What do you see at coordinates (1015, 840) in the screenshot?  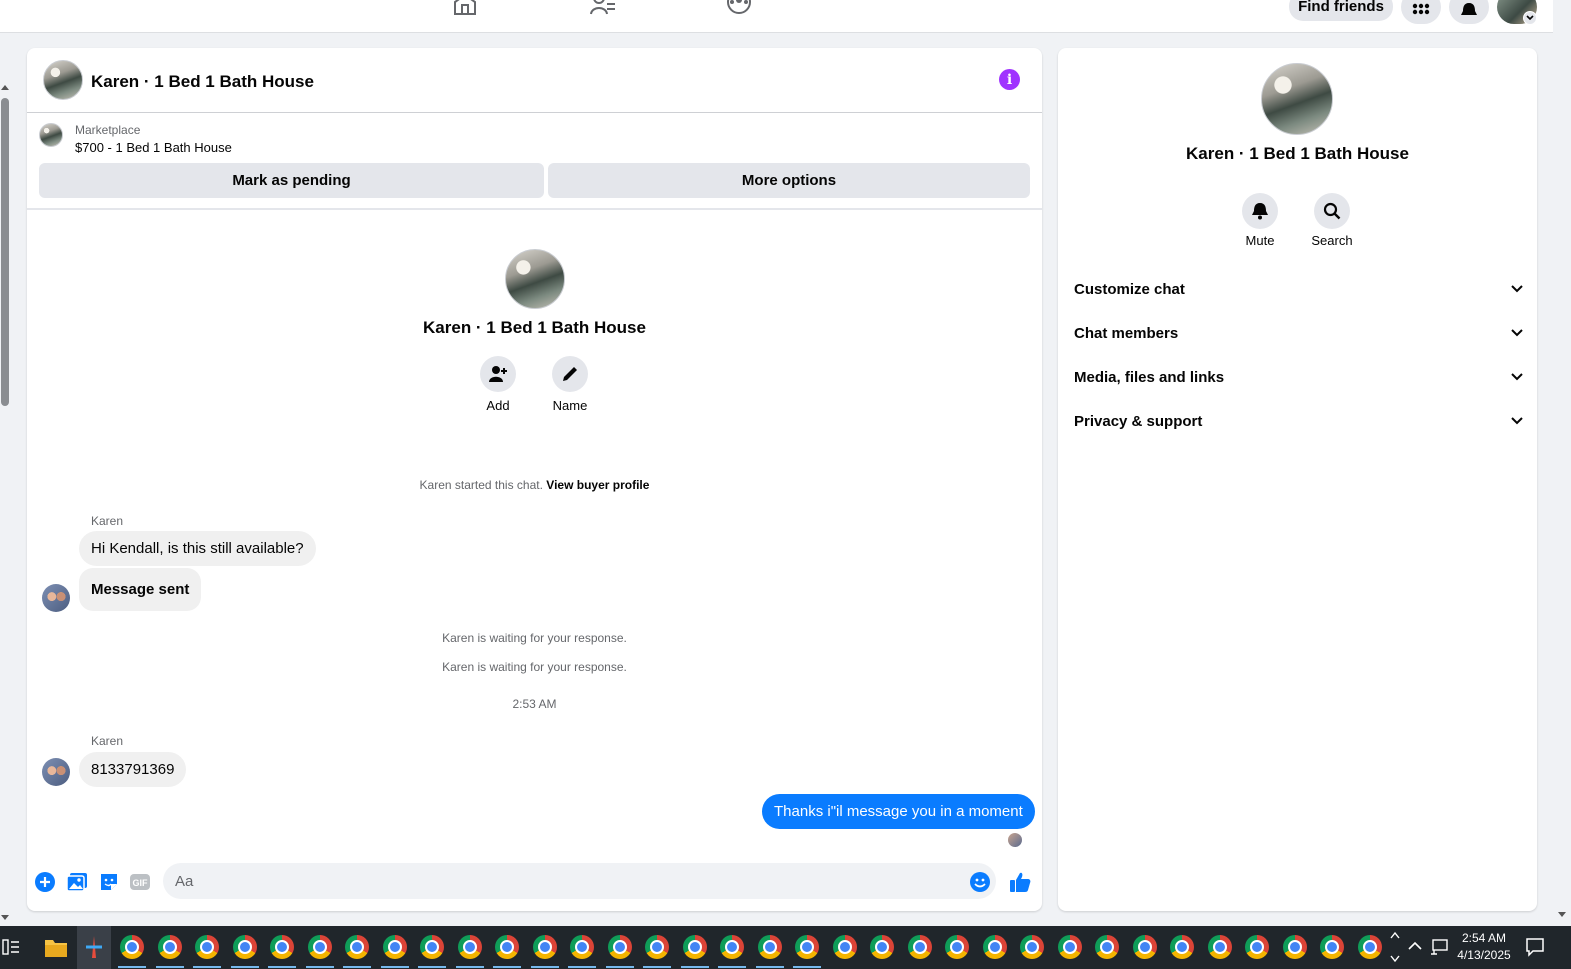 I see `seen-receipt-avatar` at bounding box center [1015, 840].